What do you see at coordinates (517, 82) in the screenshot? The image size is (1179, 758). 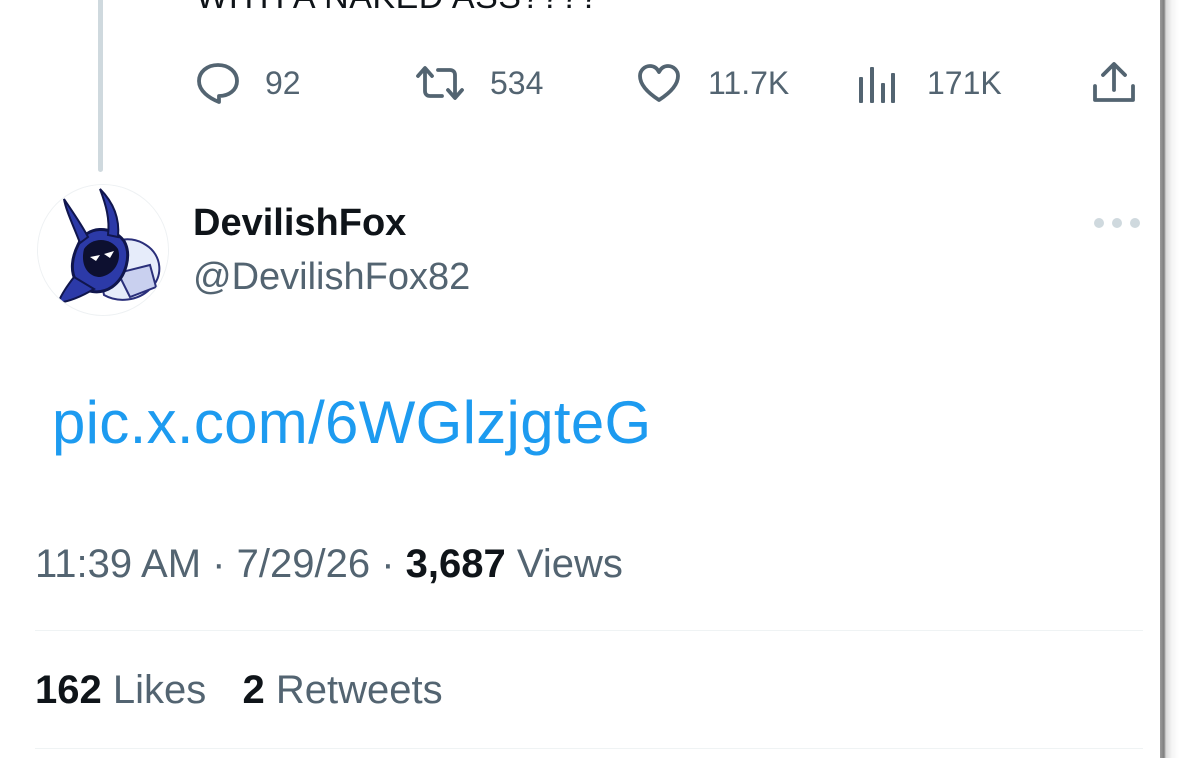 I see `retweet-count: 534` at bounding box center [517, 82].